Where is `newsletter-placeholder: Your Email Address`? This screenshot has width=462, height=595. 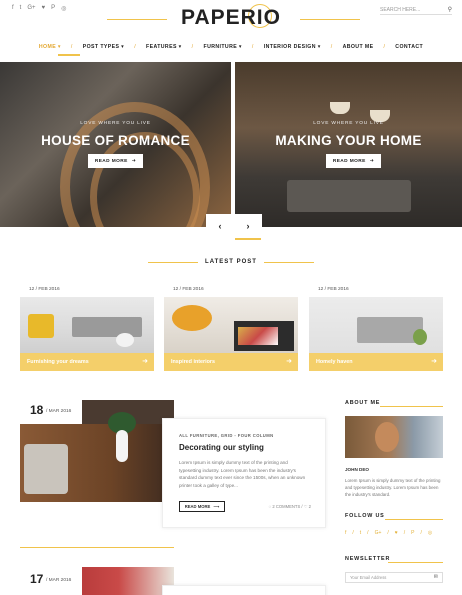 newsletter-placeholder: Your Email Address is located at coordinates (368, 577).